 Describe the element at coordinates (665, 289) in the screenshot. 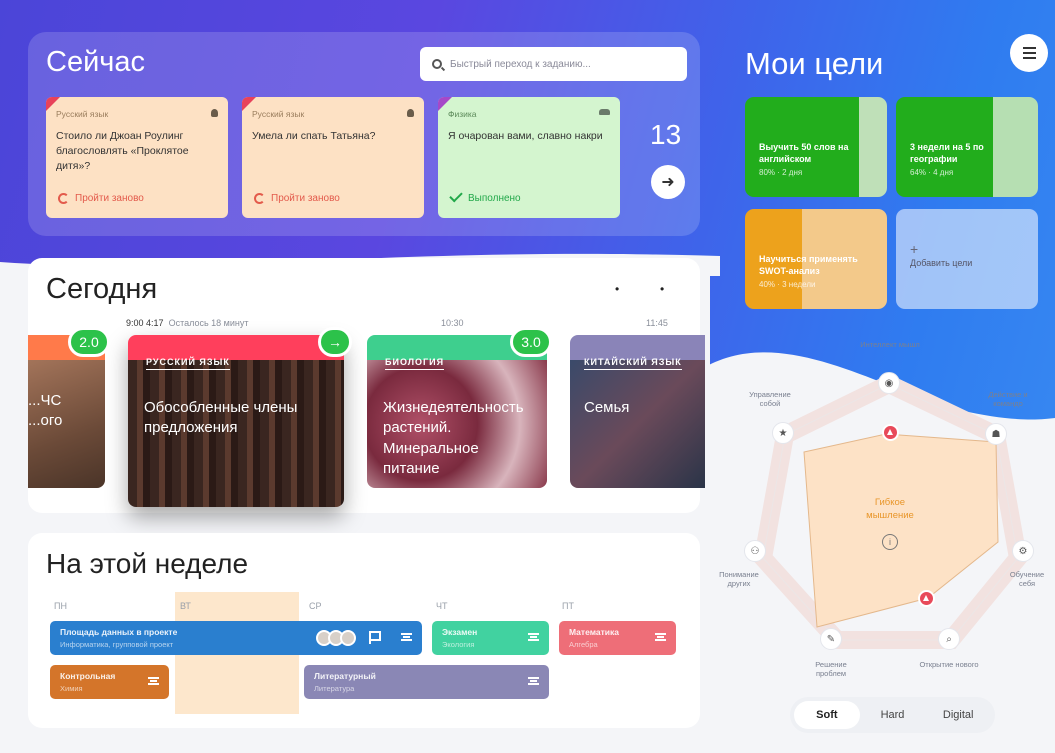

I see `next-day-button: •` at that location.